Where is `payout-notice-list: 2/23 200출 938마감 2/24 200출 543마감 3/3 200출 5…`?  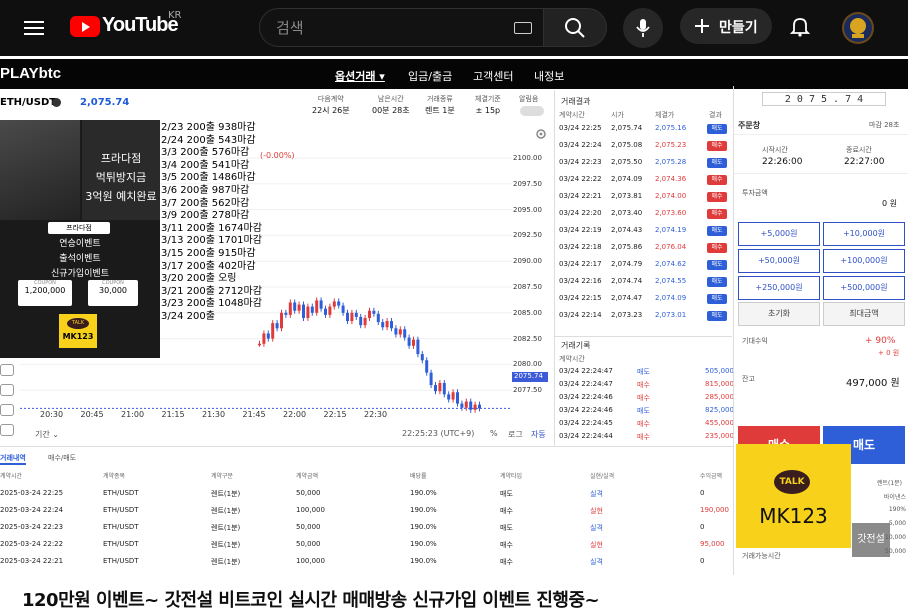
payout-notice-list: 2/23 200출 938마감 2/24 200출 543마감 3/3 200출 5… is located at coordinates (211, 223).